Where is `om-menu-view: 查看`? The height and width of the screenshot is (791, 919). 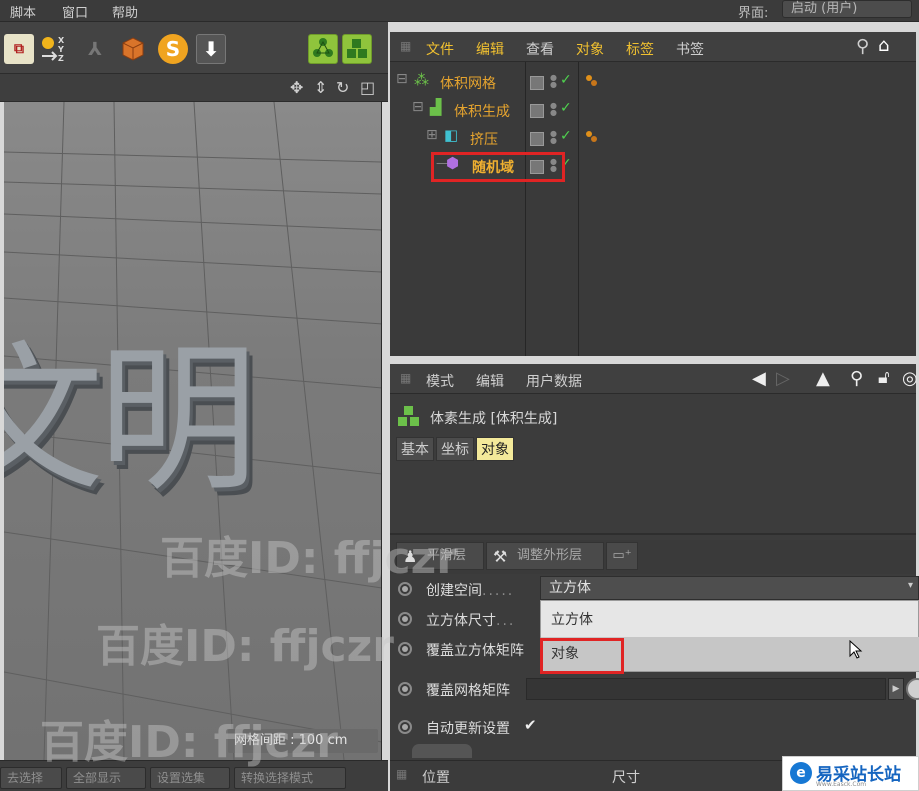 om-menu-view: 查看 is located at coordinates (540, 49).